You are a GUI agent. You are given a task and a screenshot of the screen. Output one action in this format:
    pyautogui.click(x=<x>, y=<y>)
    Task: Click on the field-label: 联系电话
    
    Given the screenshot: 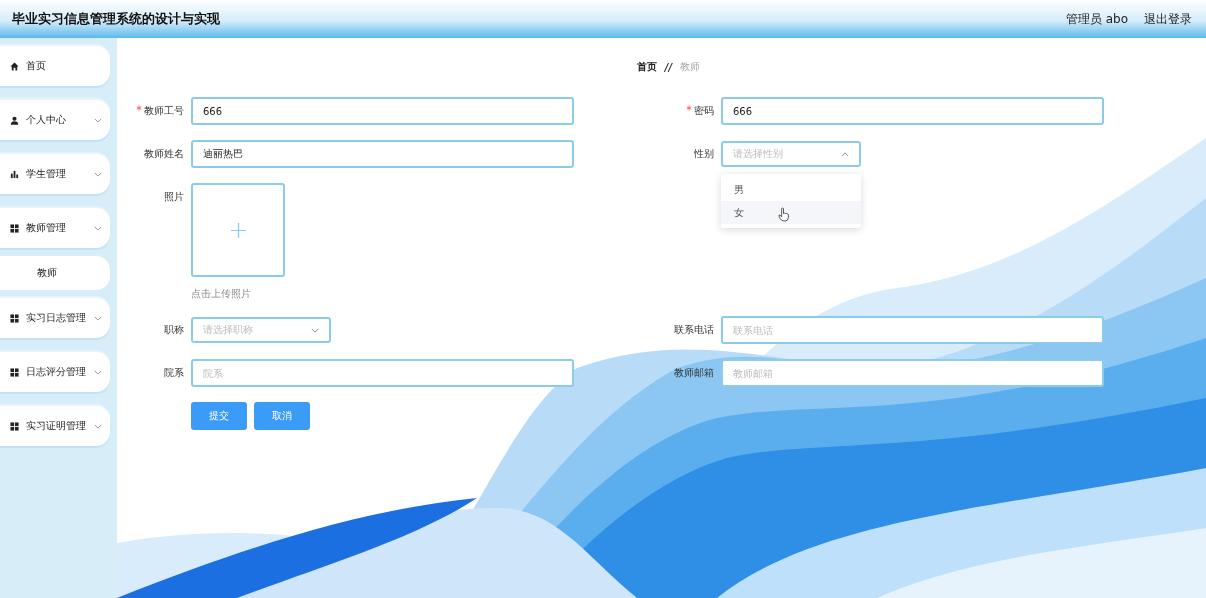 What is the action you would take?
    pyautogui.click(x=694, y=330)
    